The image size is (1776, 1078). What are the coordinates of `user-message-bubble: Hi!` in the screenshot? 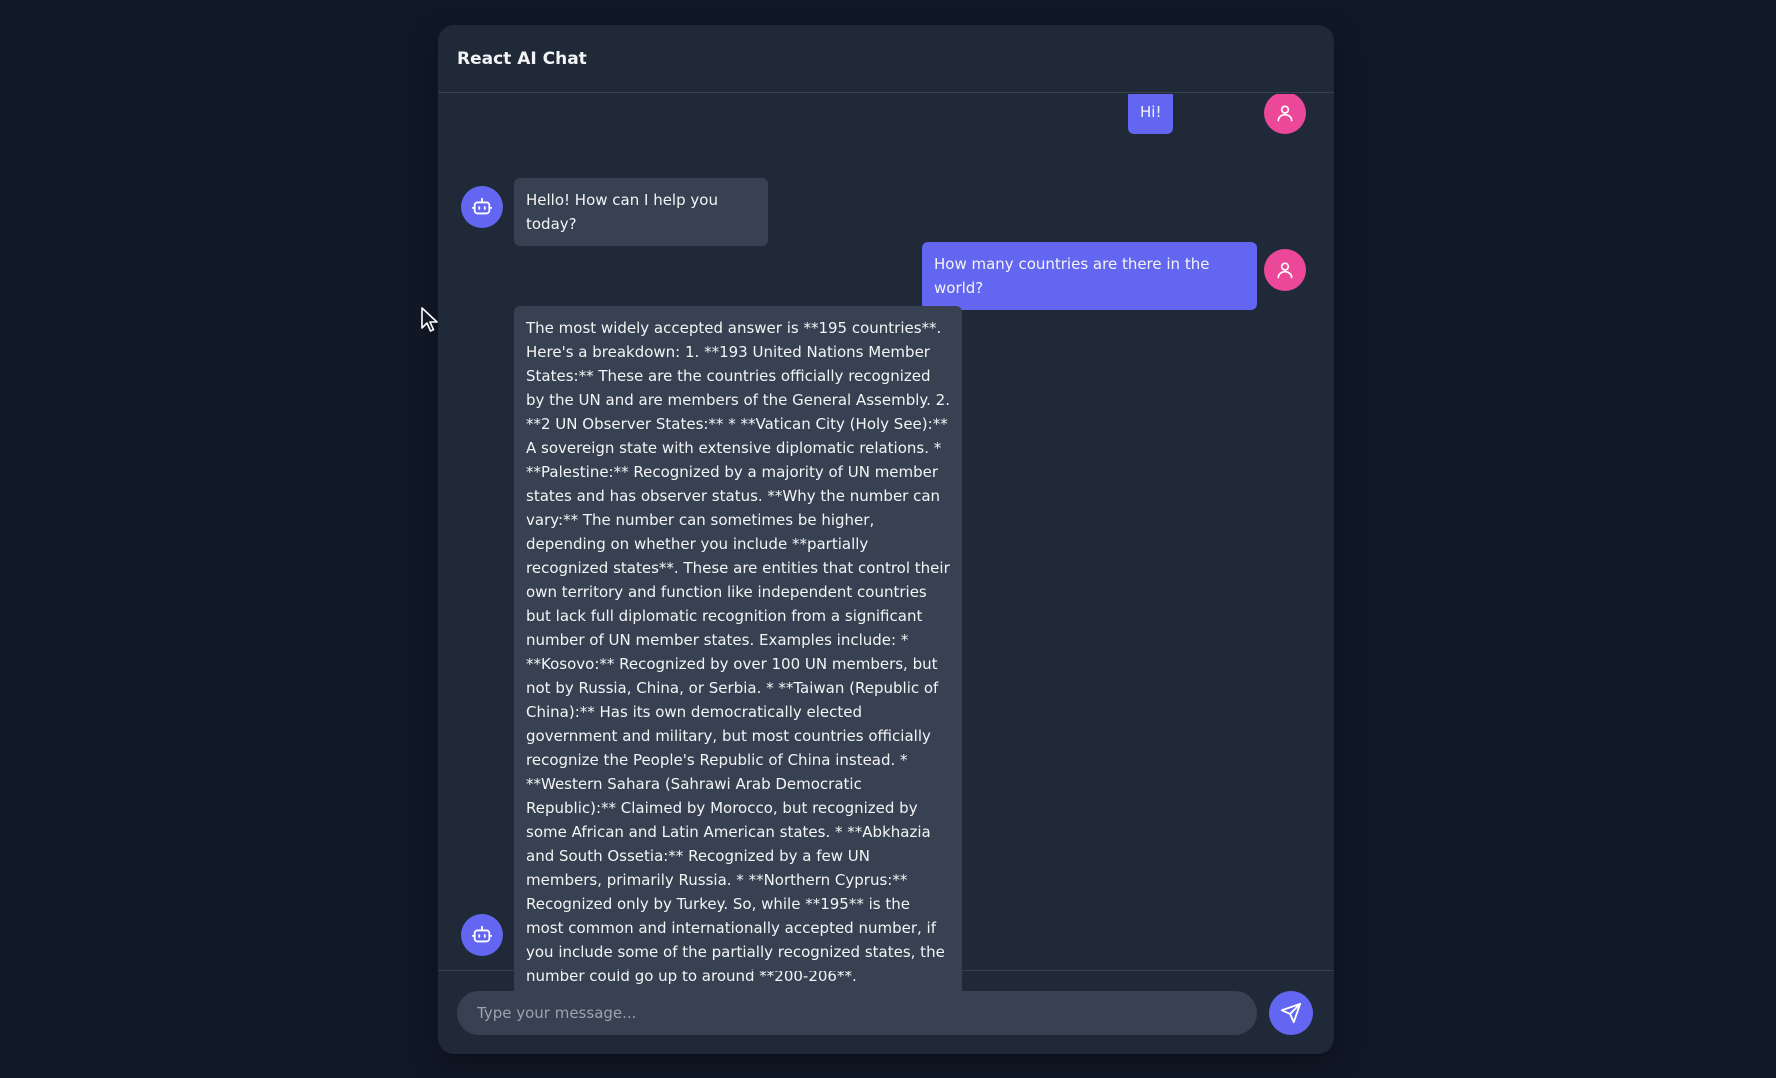 It's located at (1151, 114).